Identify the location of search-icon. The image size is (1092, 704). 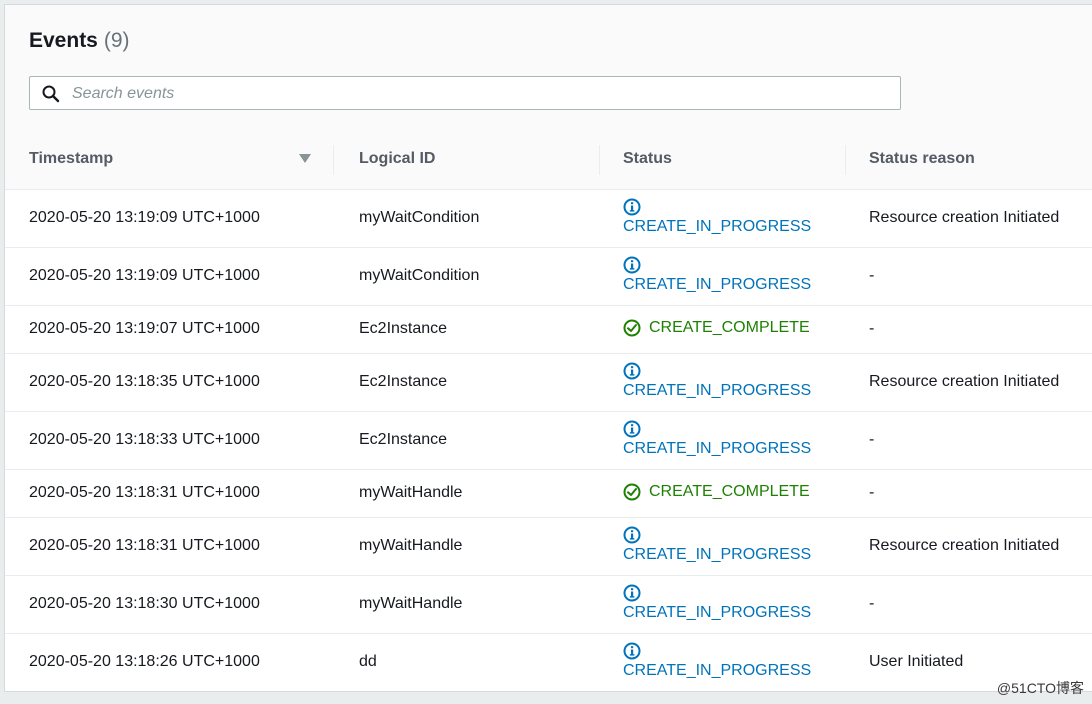
(51, 94).